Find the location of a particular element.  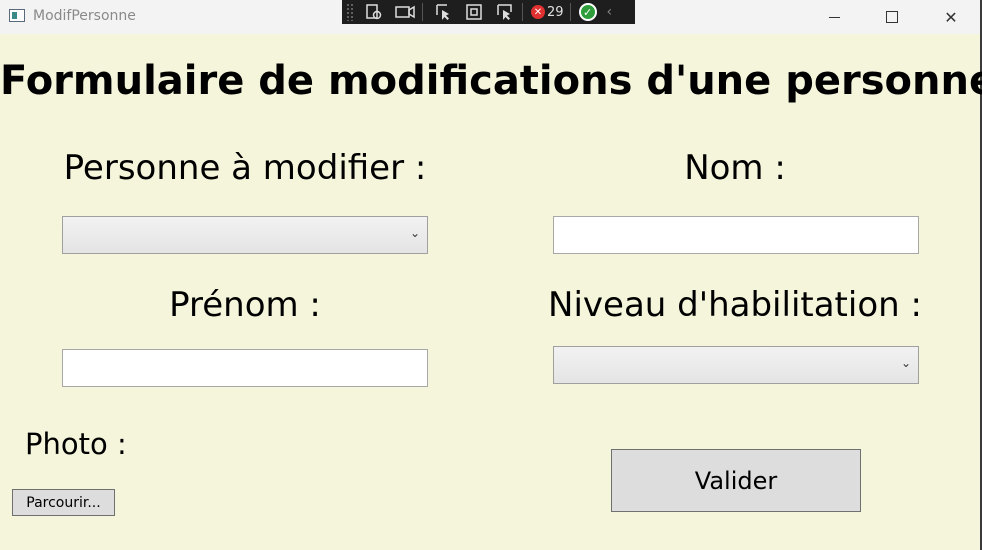

nom-input is located at coordinates (736, 235).